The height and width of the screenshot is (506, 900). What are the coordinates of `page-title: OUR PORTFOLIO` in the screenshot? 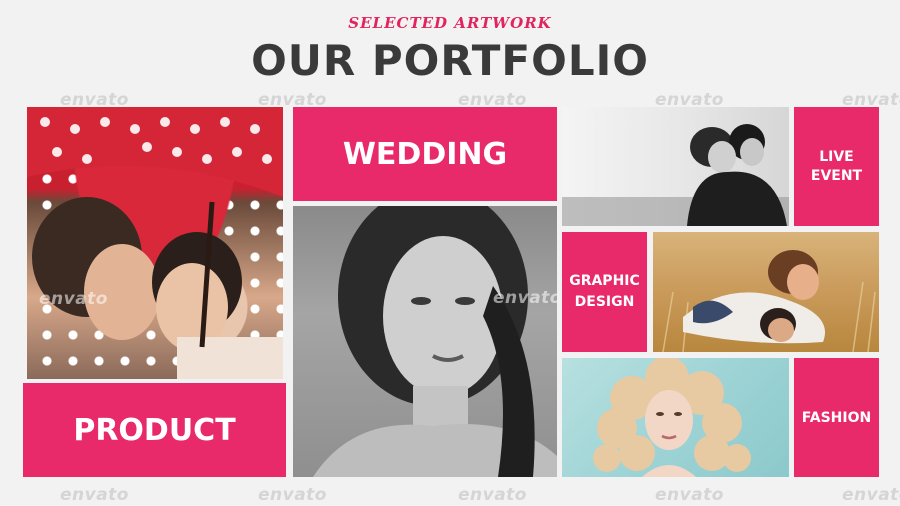 It's located at (450, 60).